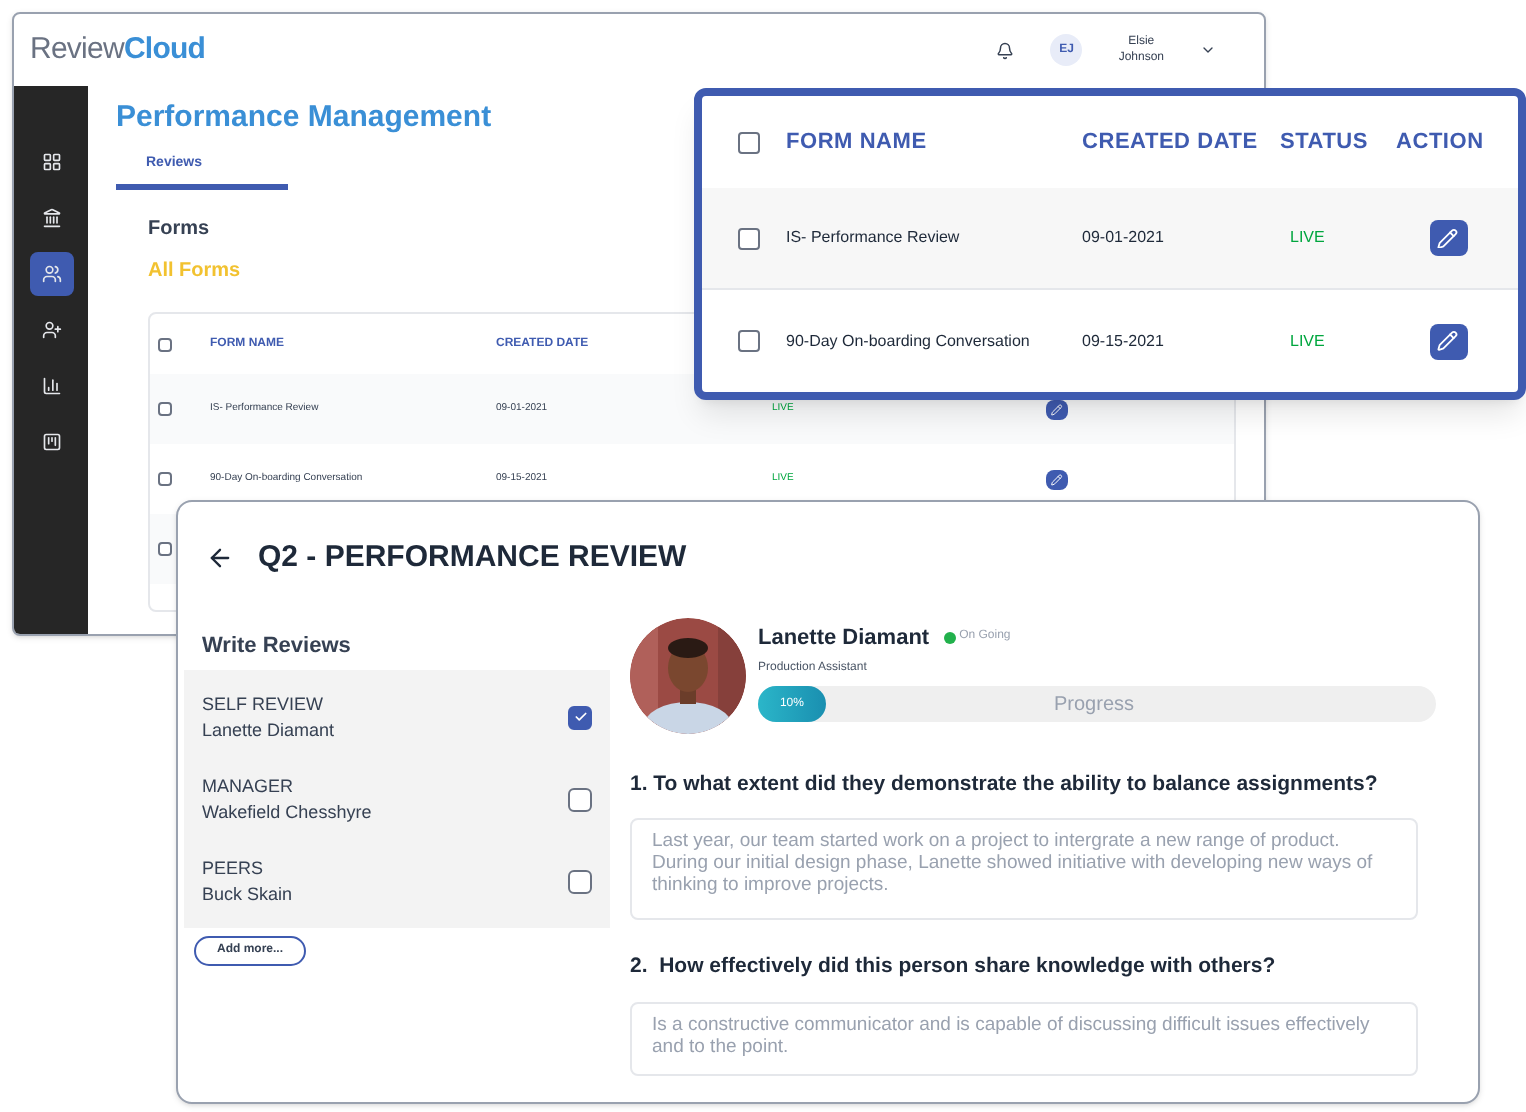 Image resolution: width=1526 pixels, height=1112 pixels. Describe the element at coordinates (51, 442) in the screenshot. I see `report-icon` at that location.